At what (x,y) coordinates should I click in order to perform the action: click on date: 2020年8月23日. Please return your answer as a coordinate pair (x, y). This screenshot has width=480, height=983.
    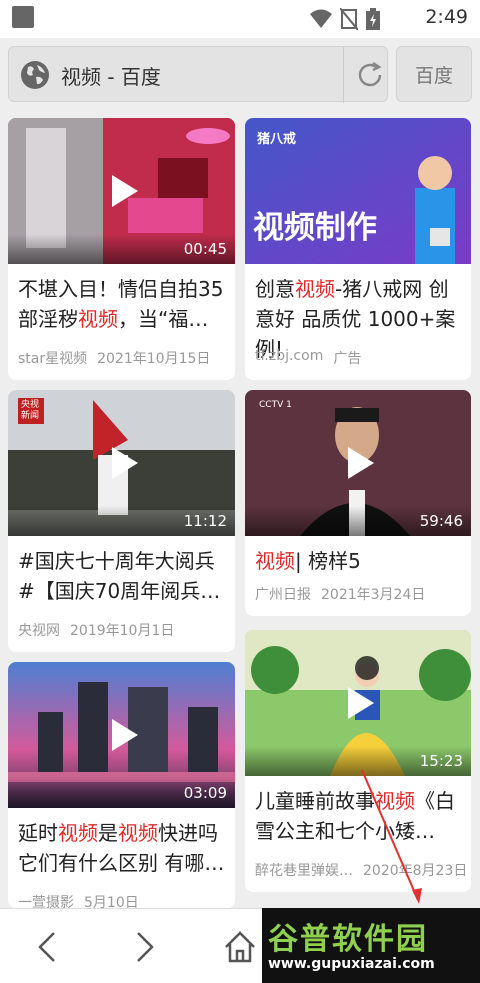
    Looking at the image, I should click on (415, 871).